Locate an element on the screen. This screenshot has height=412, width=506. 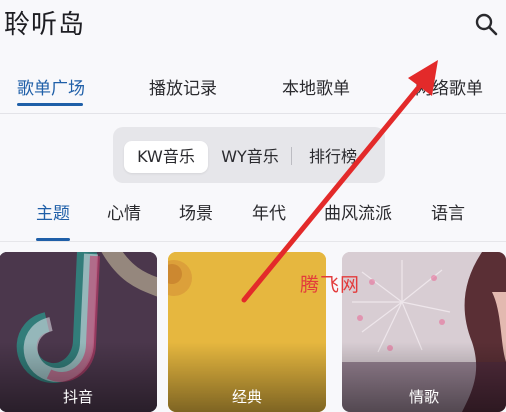
source-kw-music: KW音乐 is located at coordinates (166, 157).